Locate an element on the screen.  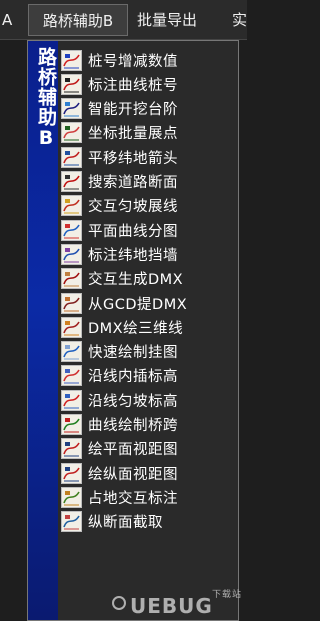
curve-split-icon is located at coordinates (71, 230).